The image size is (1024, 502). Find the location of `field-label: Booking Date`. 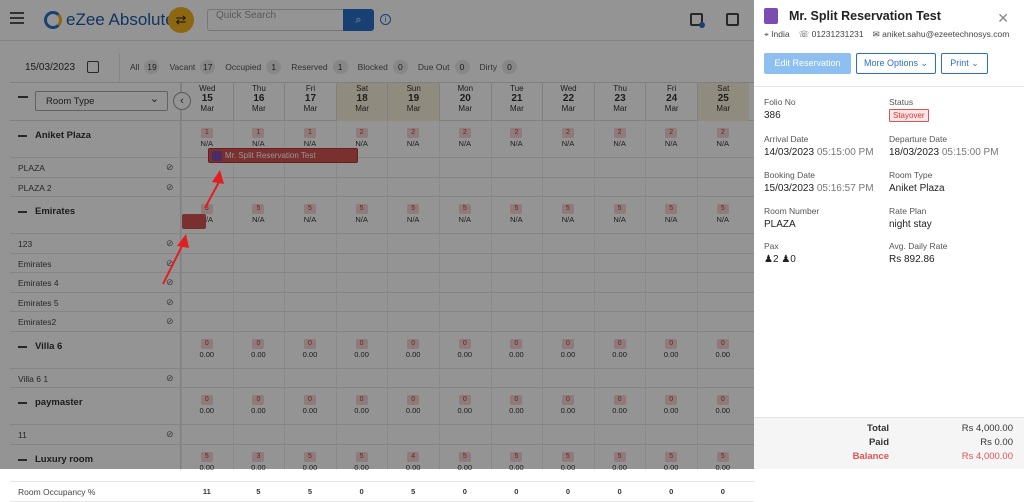

field-label: Booking Date is located at coordinates (790, 175).